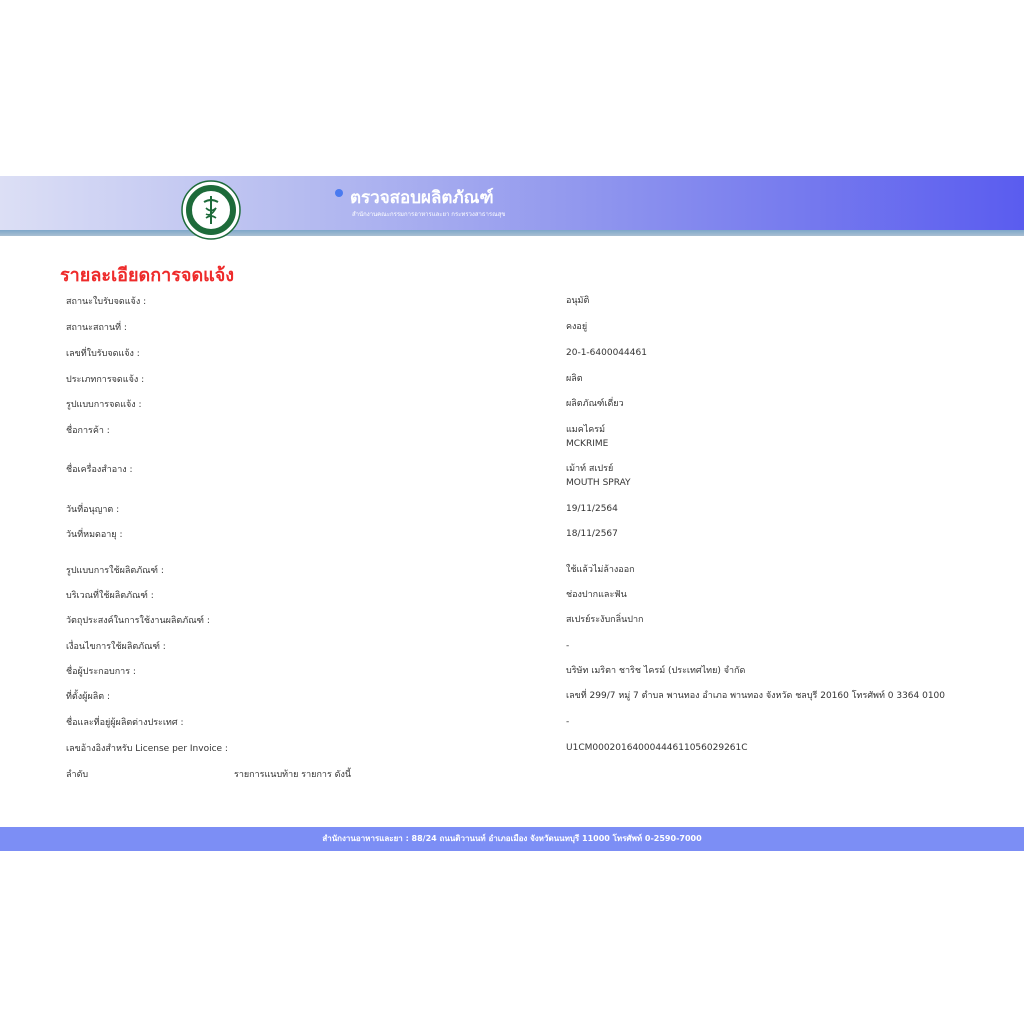 This screenshot has height=1024, width=1024. Describe the element at coordinates (587, 437) in the screenshot. I see `detail-value: แมคไครม์ MCKRIME` at that location.